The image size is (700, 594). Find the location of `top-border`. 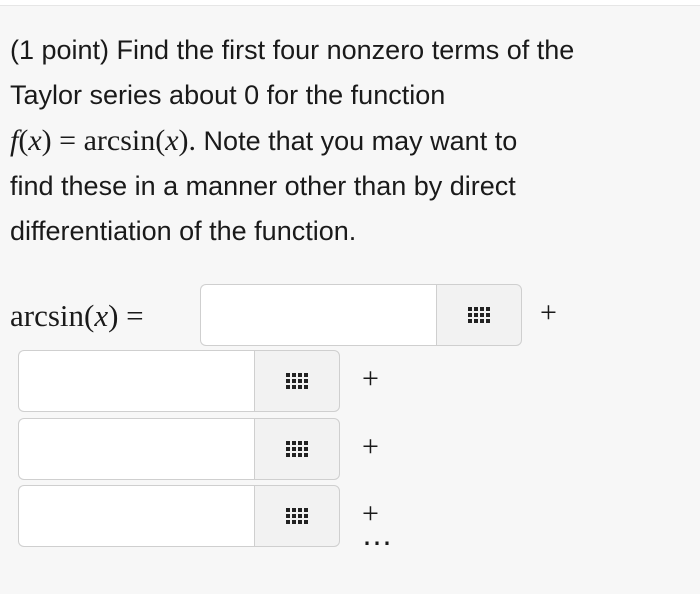

top-border is located at coordinates (350, 3).